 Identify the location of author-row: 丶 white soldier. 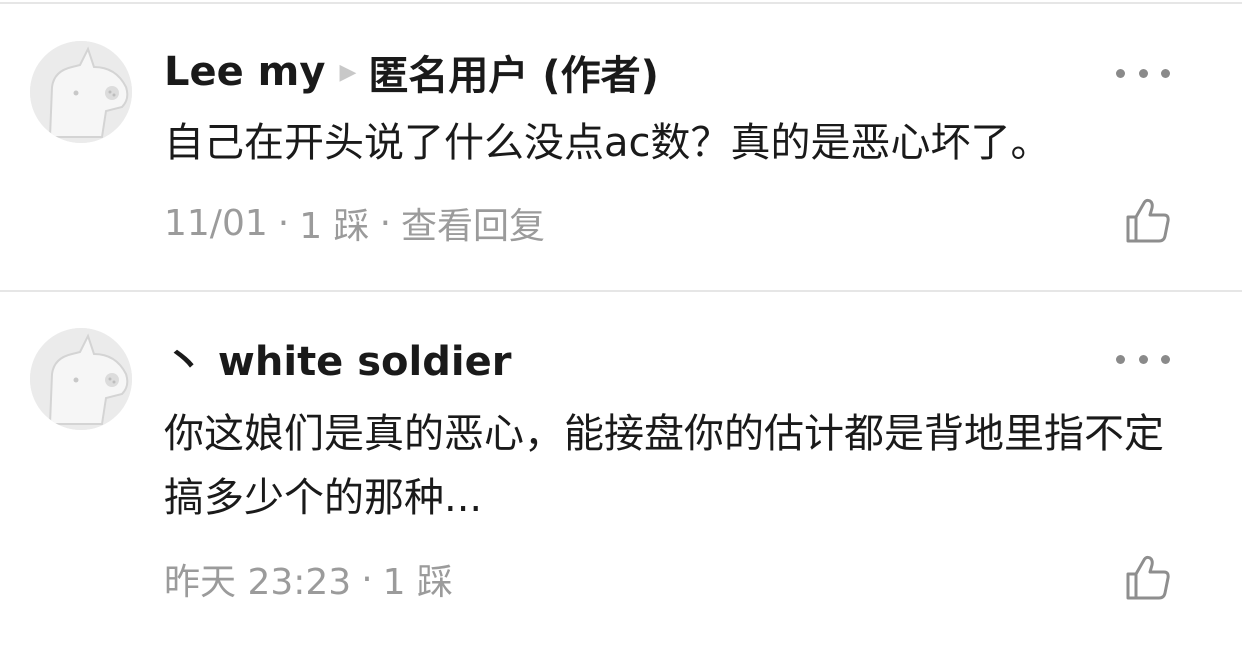
(337, 358).